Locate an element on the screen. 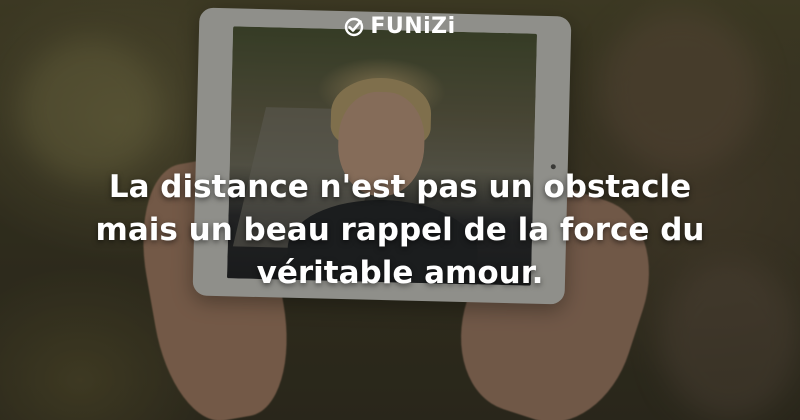 The height and width of the screenshot is (420, 800). quote-line: mais un beau rappel de la force du is located at coordinates (400, 230).